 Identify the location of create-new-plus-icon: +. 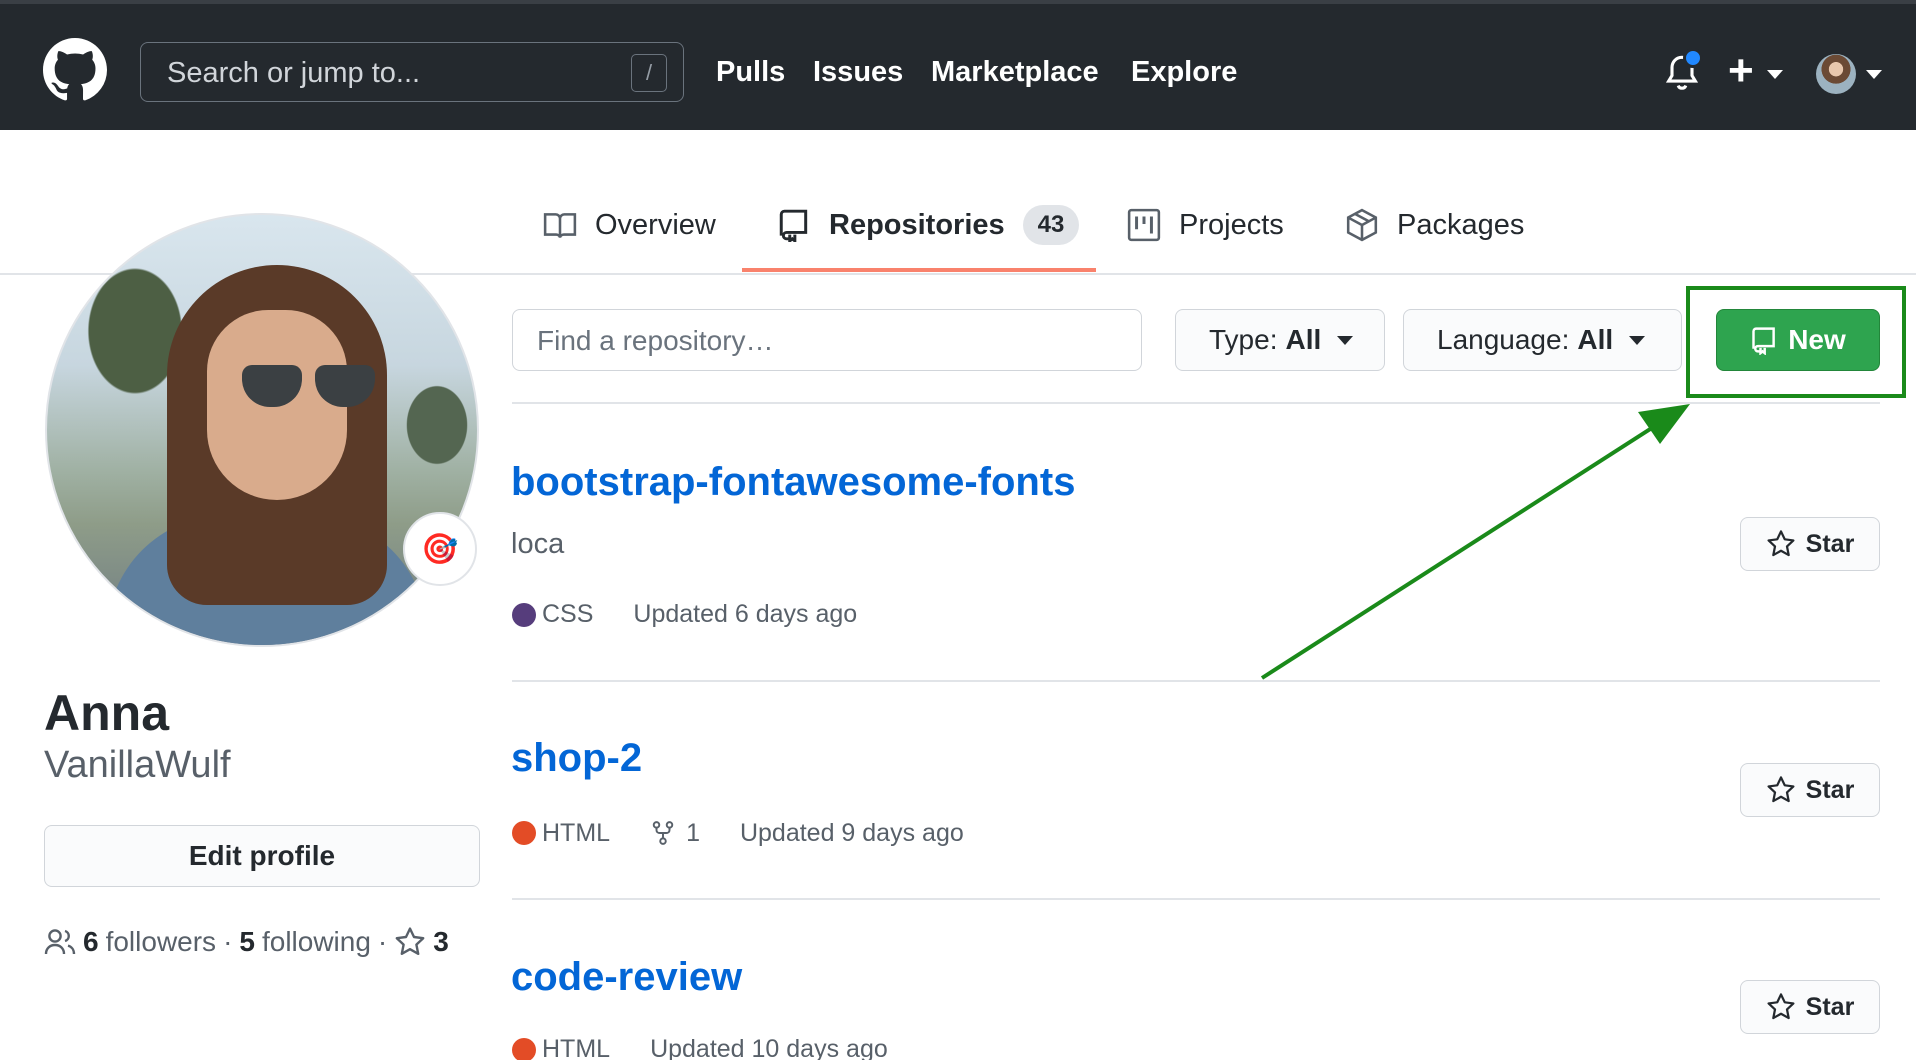
(1741, 71).